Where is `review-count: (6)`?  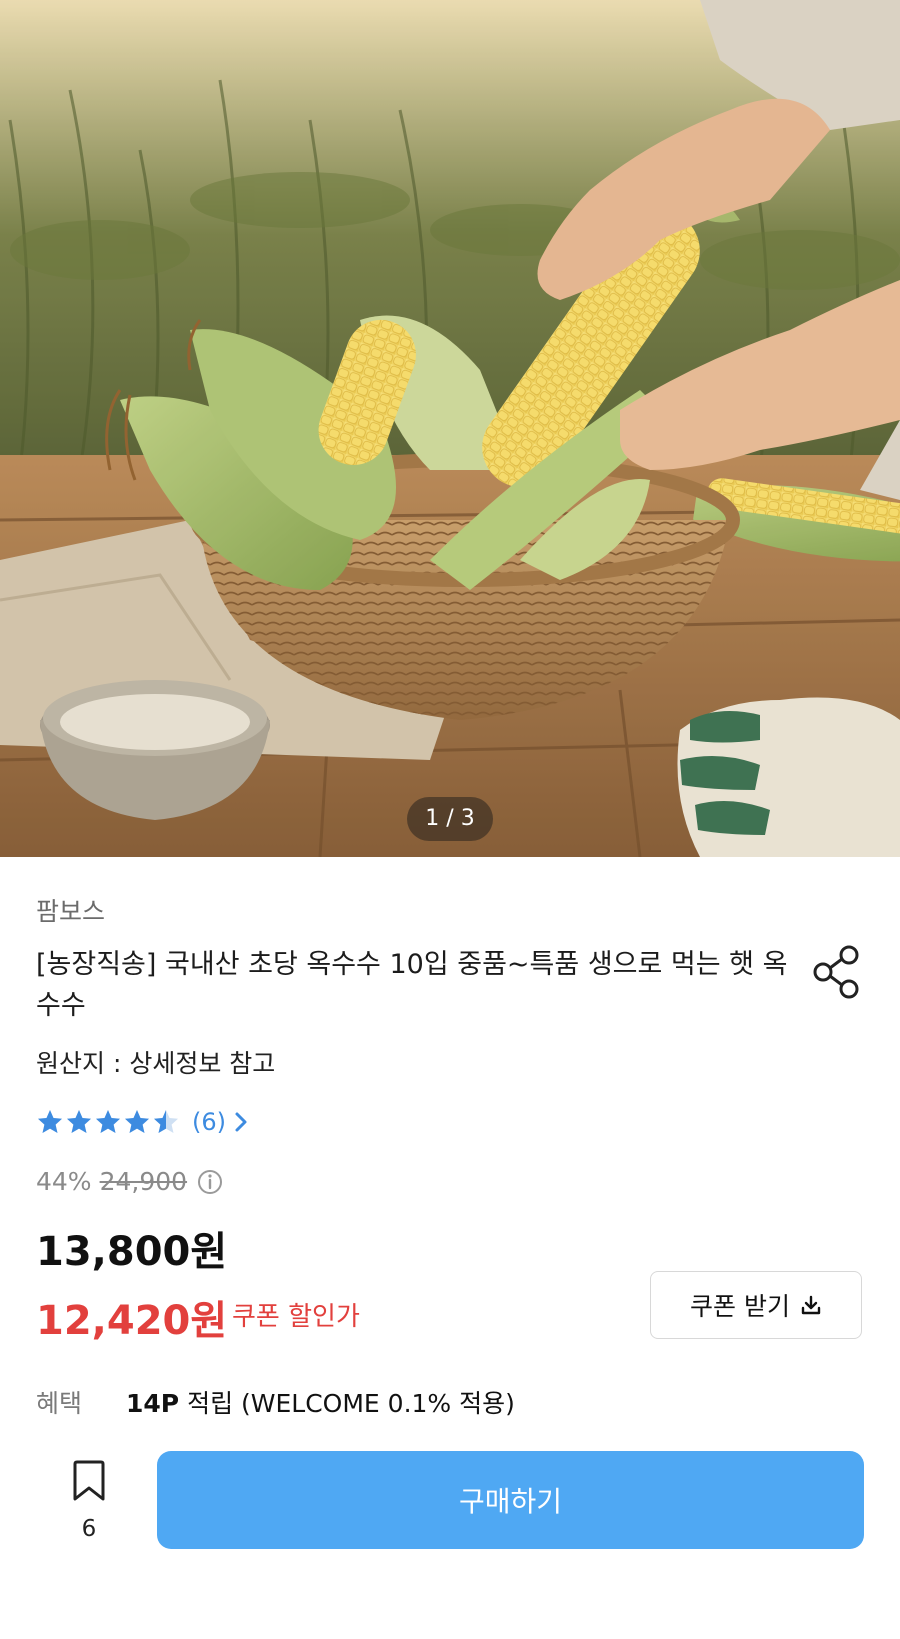
review-count: (6) is located at coordinates (209, 1122).